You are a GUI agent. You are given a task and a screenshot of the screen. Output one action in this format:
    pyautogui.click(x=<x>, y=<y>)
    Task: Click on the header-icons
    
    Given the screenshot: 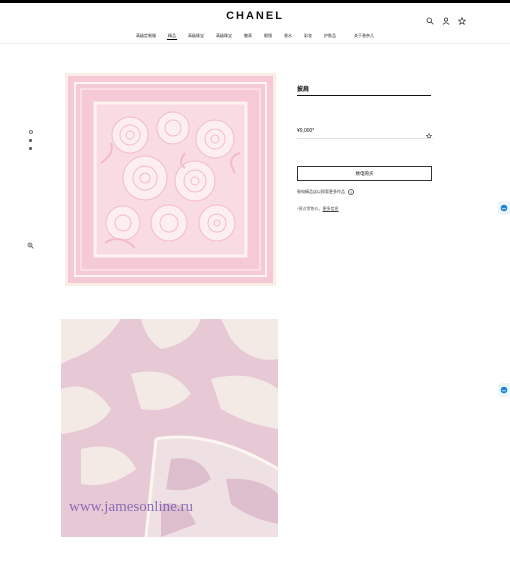 What is the action you would take?
    pyautogui.click(x=446, y=19)
    